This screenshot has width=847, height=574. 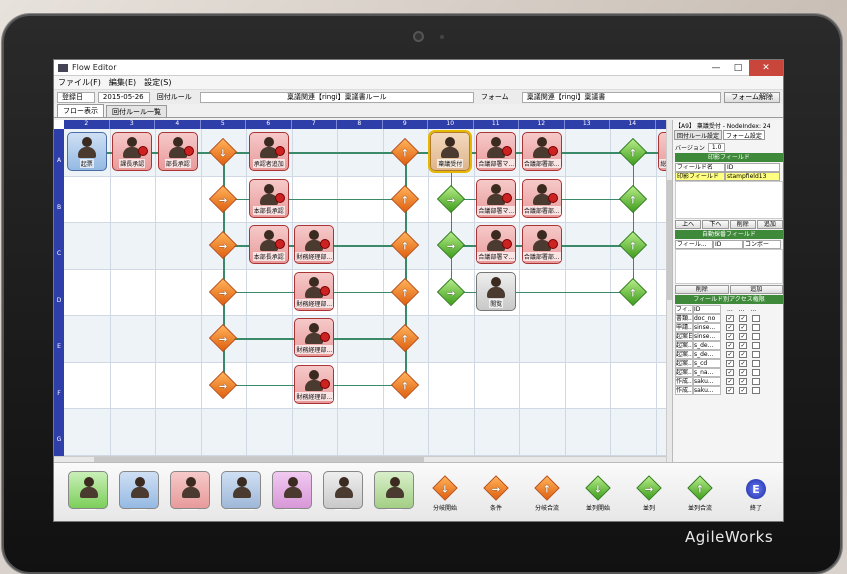 What do you see at coordinates (123, 97) in the screenshot?
I see `date-field: 2015-05-26` at bounding box center [123, 97].